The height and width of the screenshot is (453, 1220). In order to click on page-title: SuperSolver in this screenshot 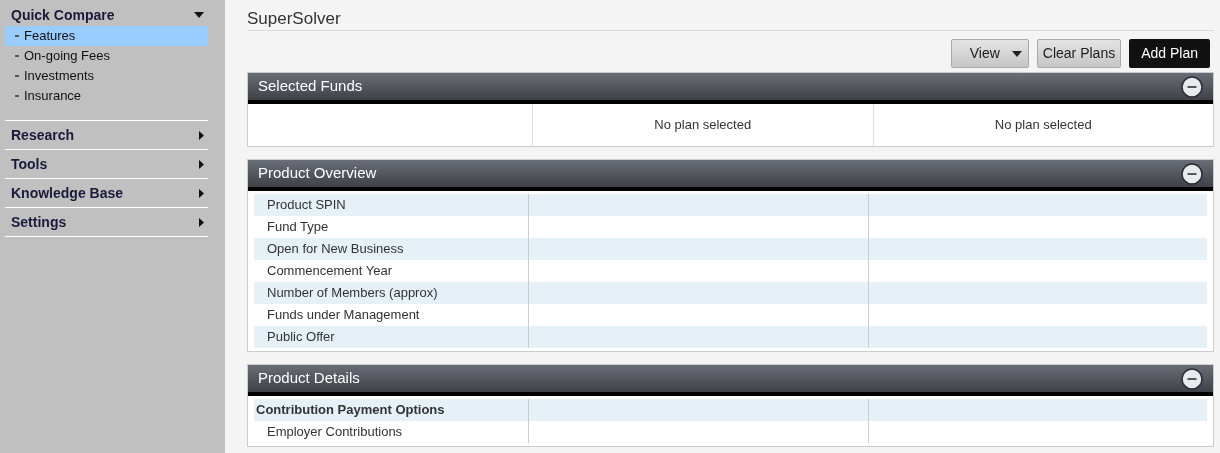, I will do `click(730, 15)`.